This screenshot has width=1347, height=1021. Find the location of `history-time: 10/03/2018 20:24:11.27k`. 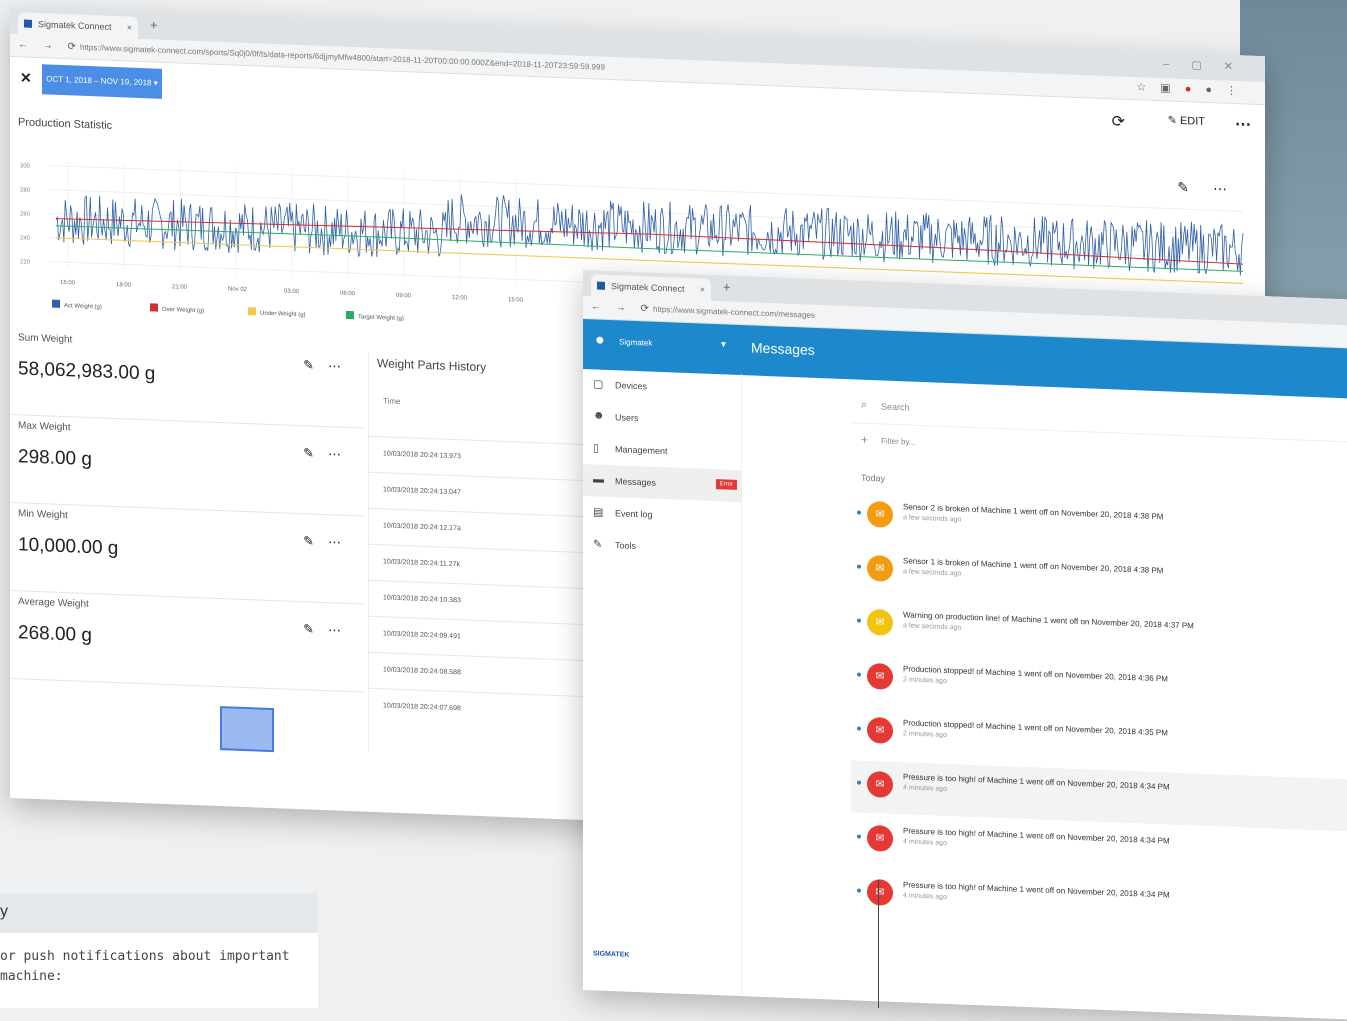

history-time: 10/03/2018 20:24:11.27k is located at coordinates (421, 563).